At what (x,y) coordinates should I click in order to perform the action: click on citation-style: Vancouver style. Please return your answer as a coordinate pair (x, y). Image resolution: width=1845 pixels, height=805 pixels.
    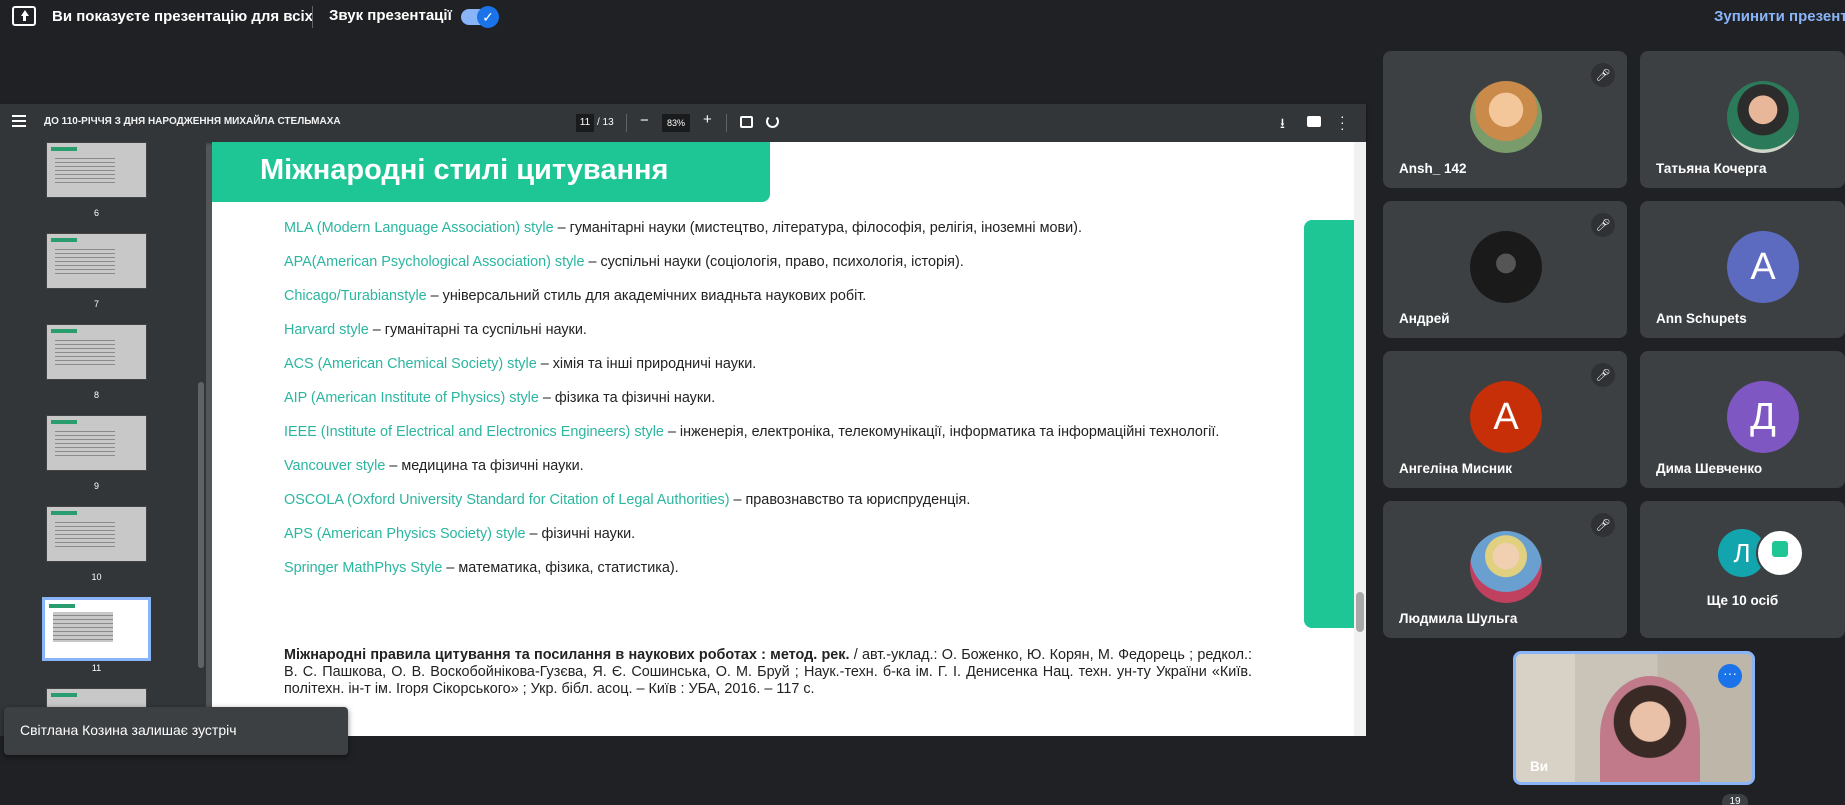
    Looking at the image, I should click on (335, 466).